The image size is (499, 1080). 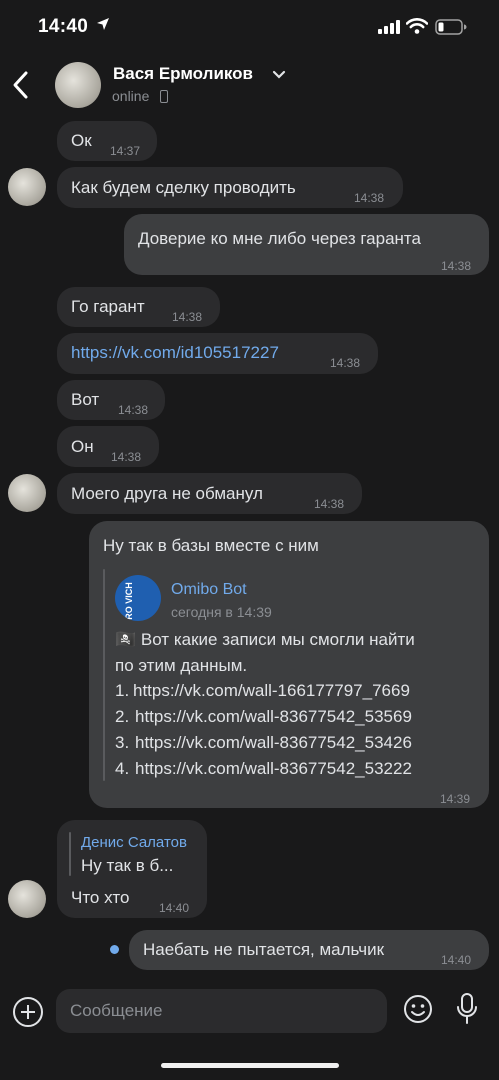 What do you see at coordinates (221, 1011) in the screenshot?
I see `message-input: Сообщение` at bounding box center [221, 1011].